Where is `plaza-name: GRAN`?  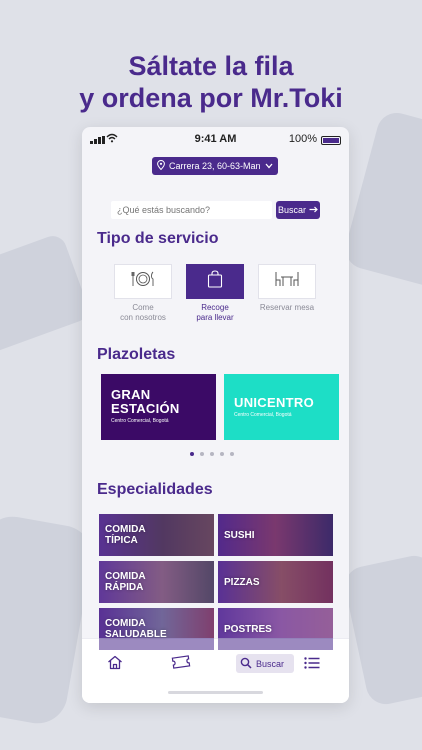
plaza-name: GRAN is located at coordinates (131, 394).